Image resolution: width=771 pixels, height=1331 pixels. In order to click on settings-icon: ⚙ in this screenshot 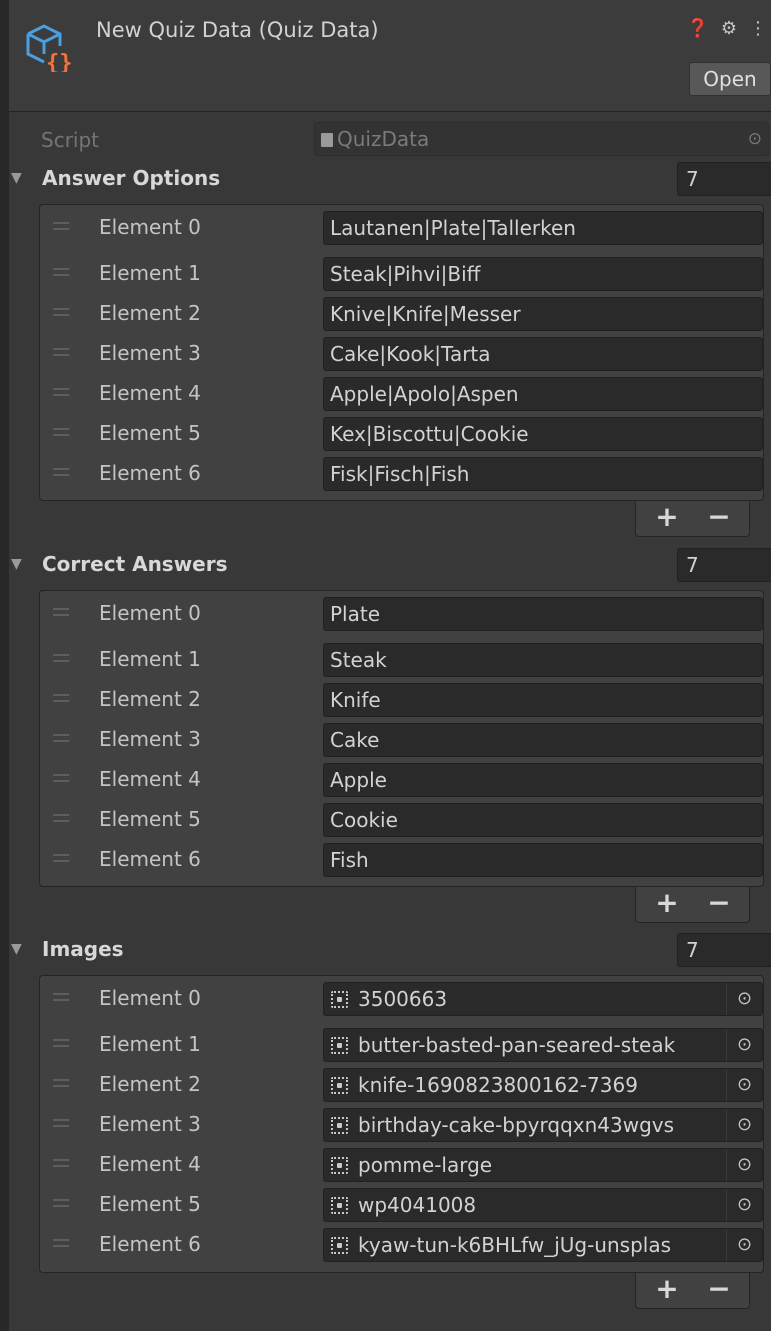, I will do `click(729, 29)`.